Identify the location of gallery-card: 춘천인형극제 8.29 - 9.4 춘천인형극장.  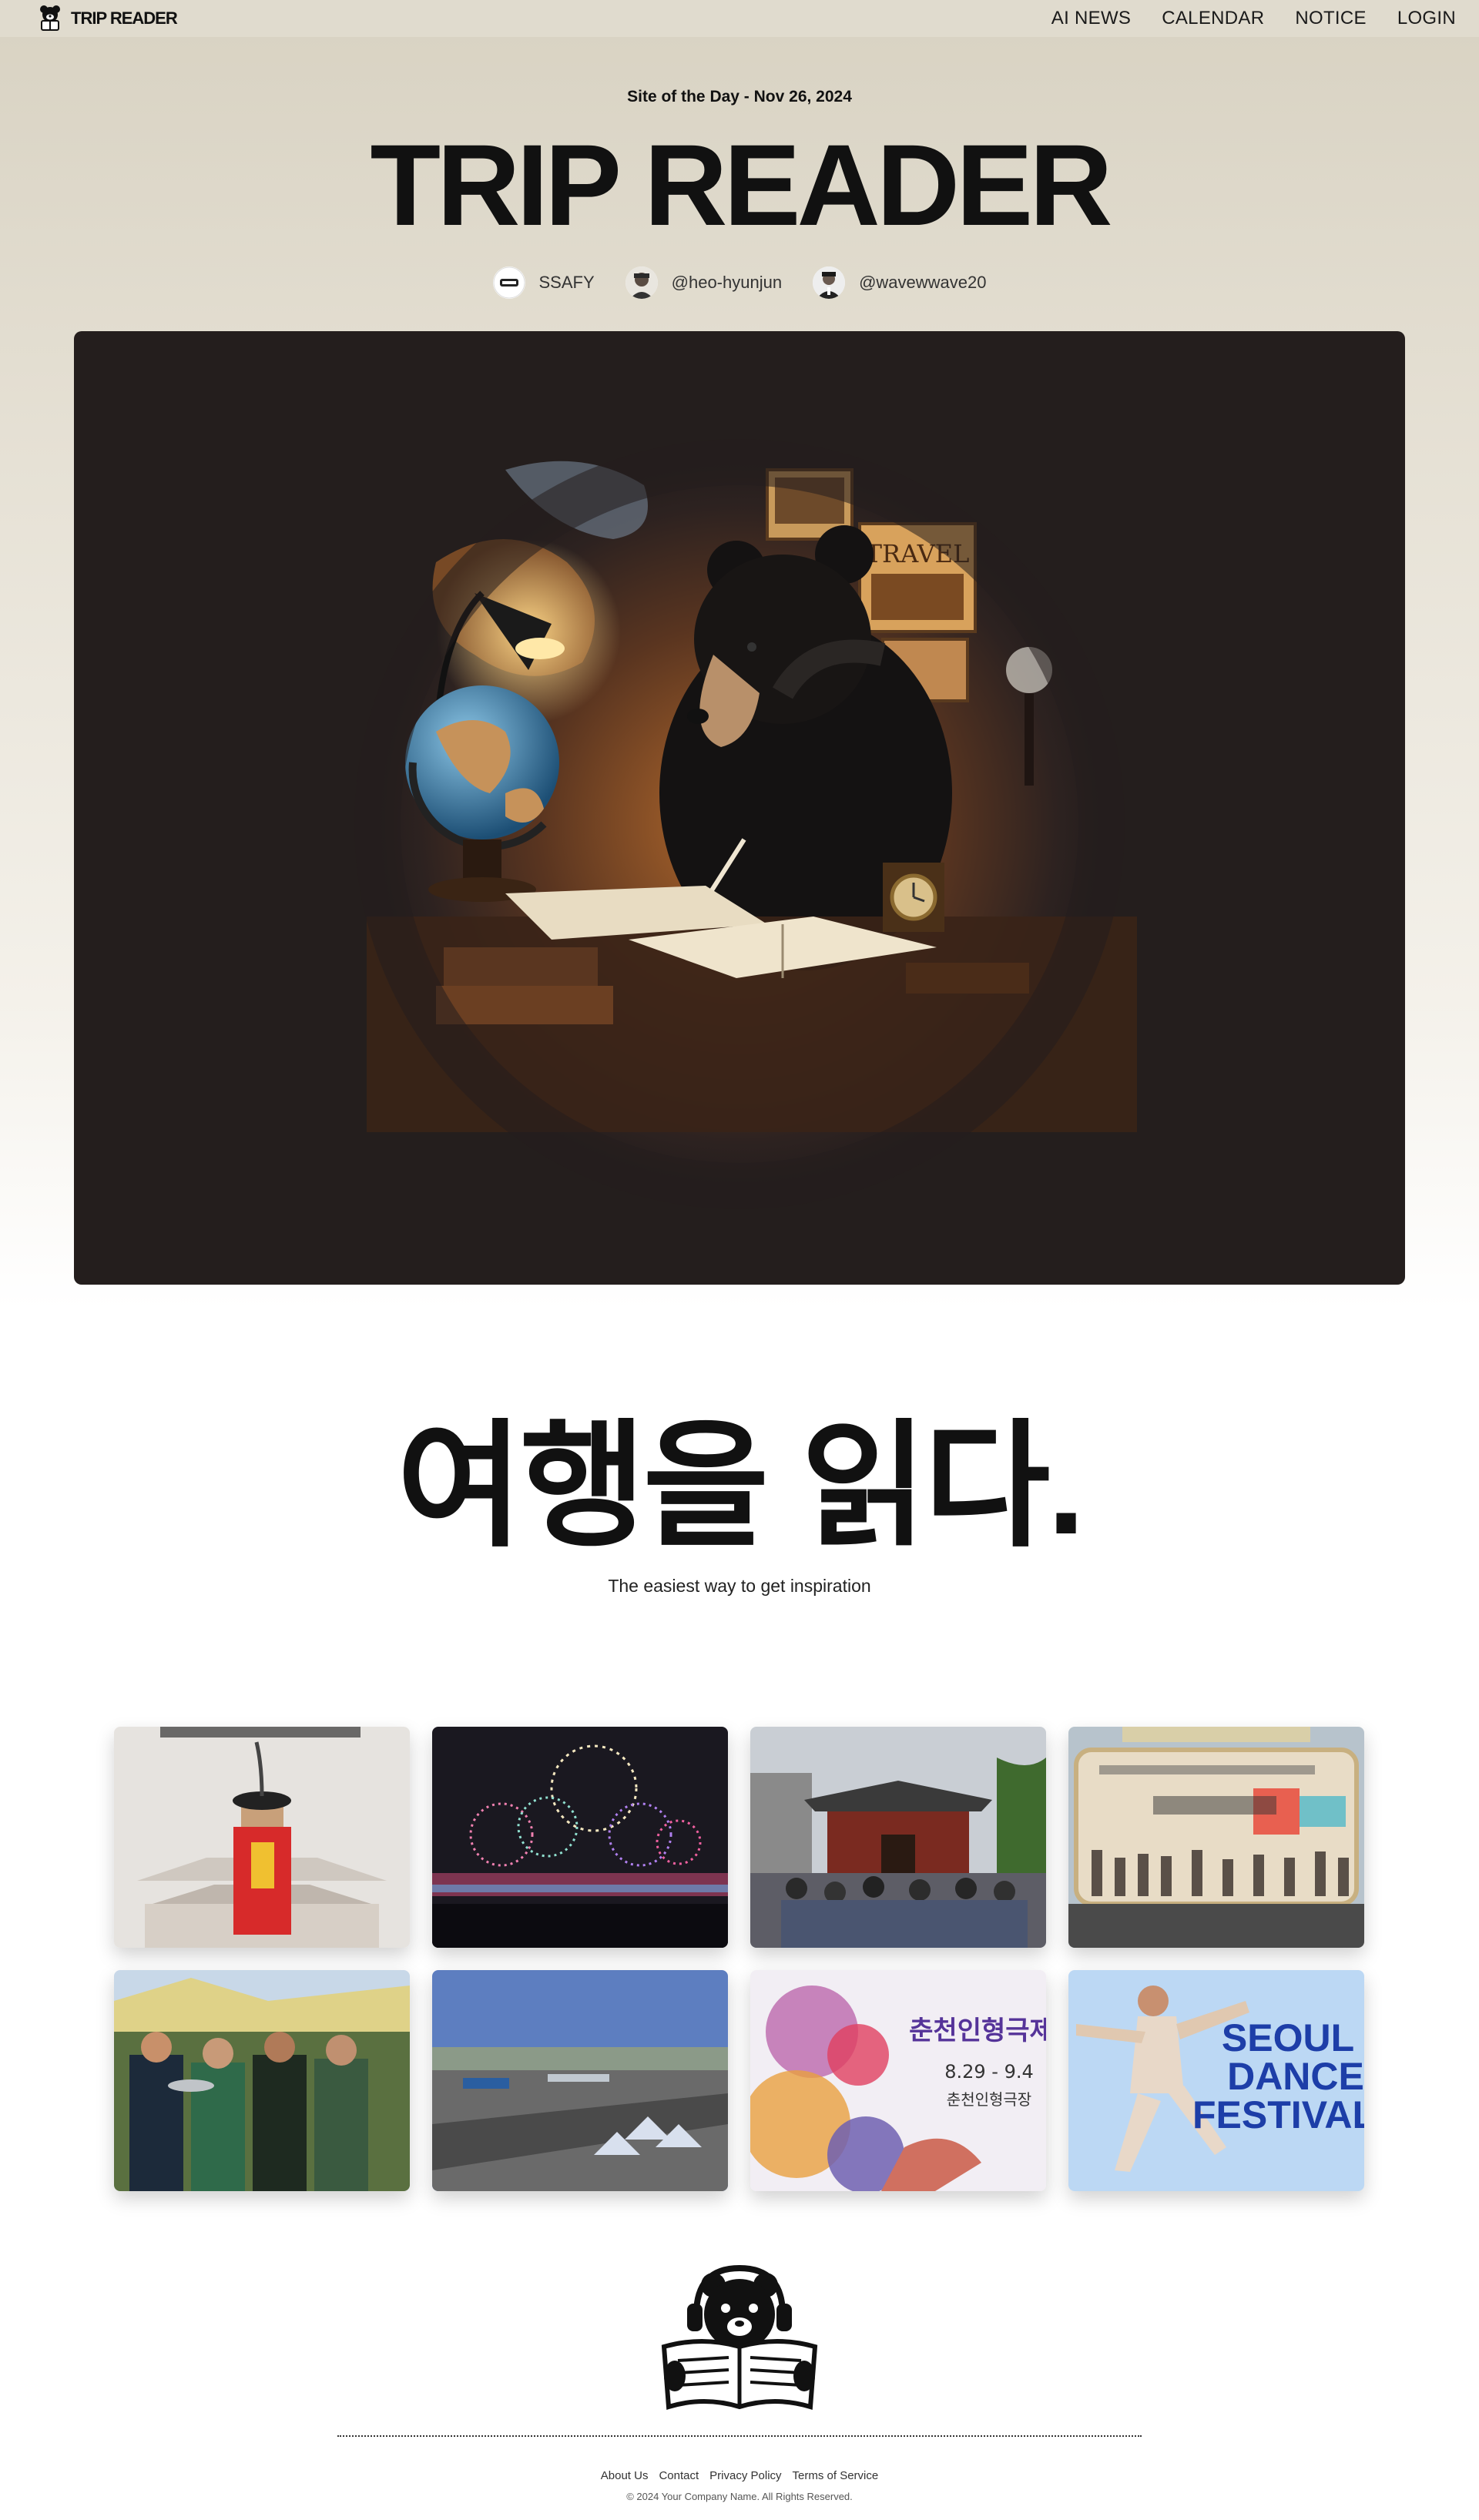
(898, 2080).